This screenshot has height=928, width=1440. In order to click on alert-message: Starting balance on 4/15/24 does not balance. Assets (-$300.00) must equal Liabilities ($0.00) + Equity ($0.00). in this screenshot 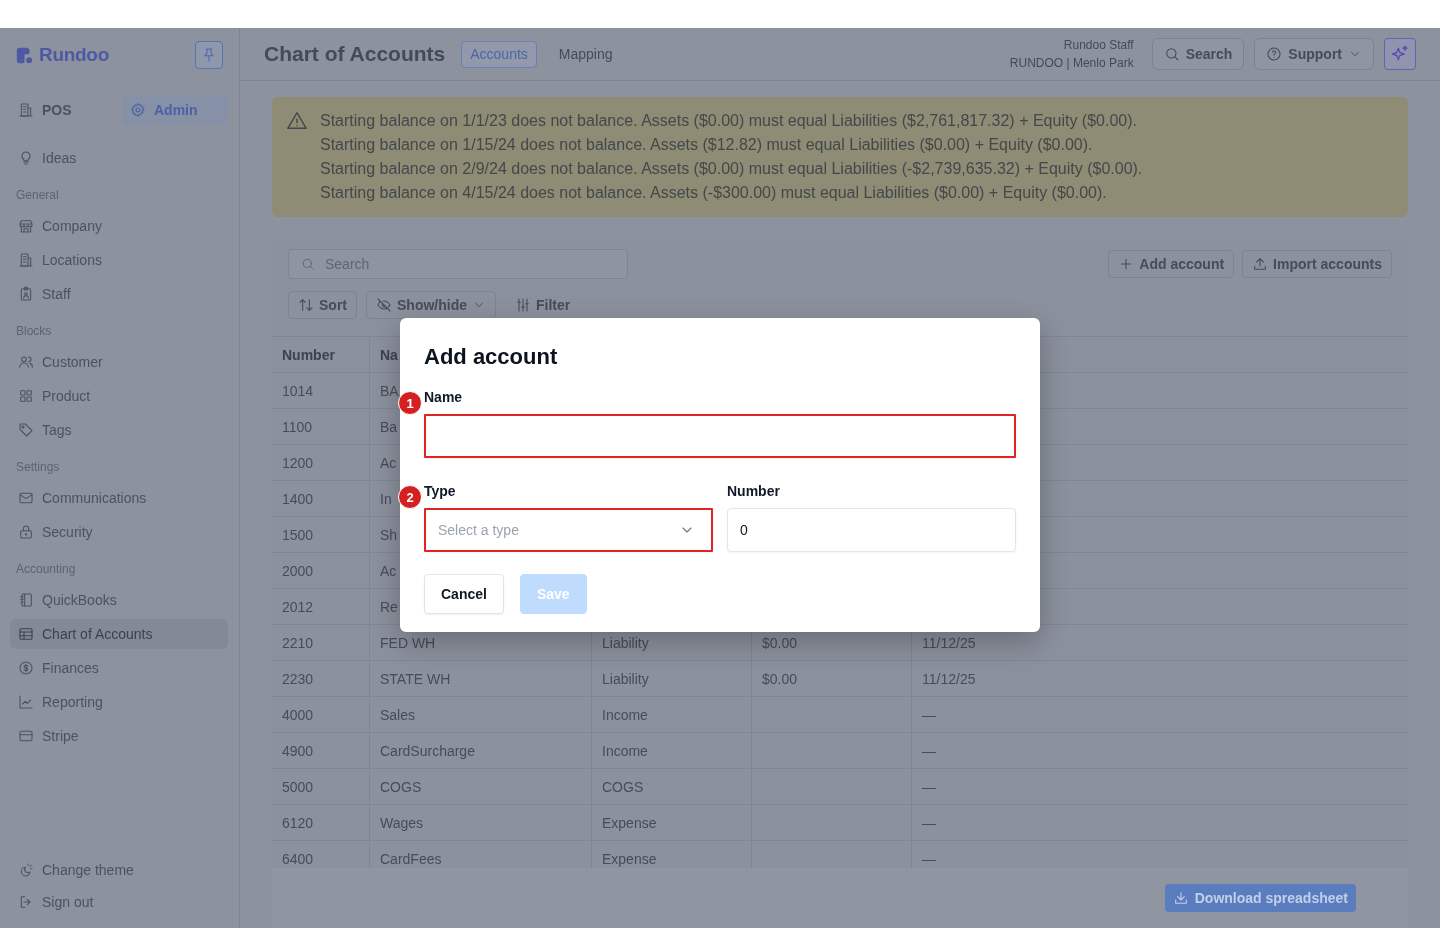, I will do `click(713, 193)`.